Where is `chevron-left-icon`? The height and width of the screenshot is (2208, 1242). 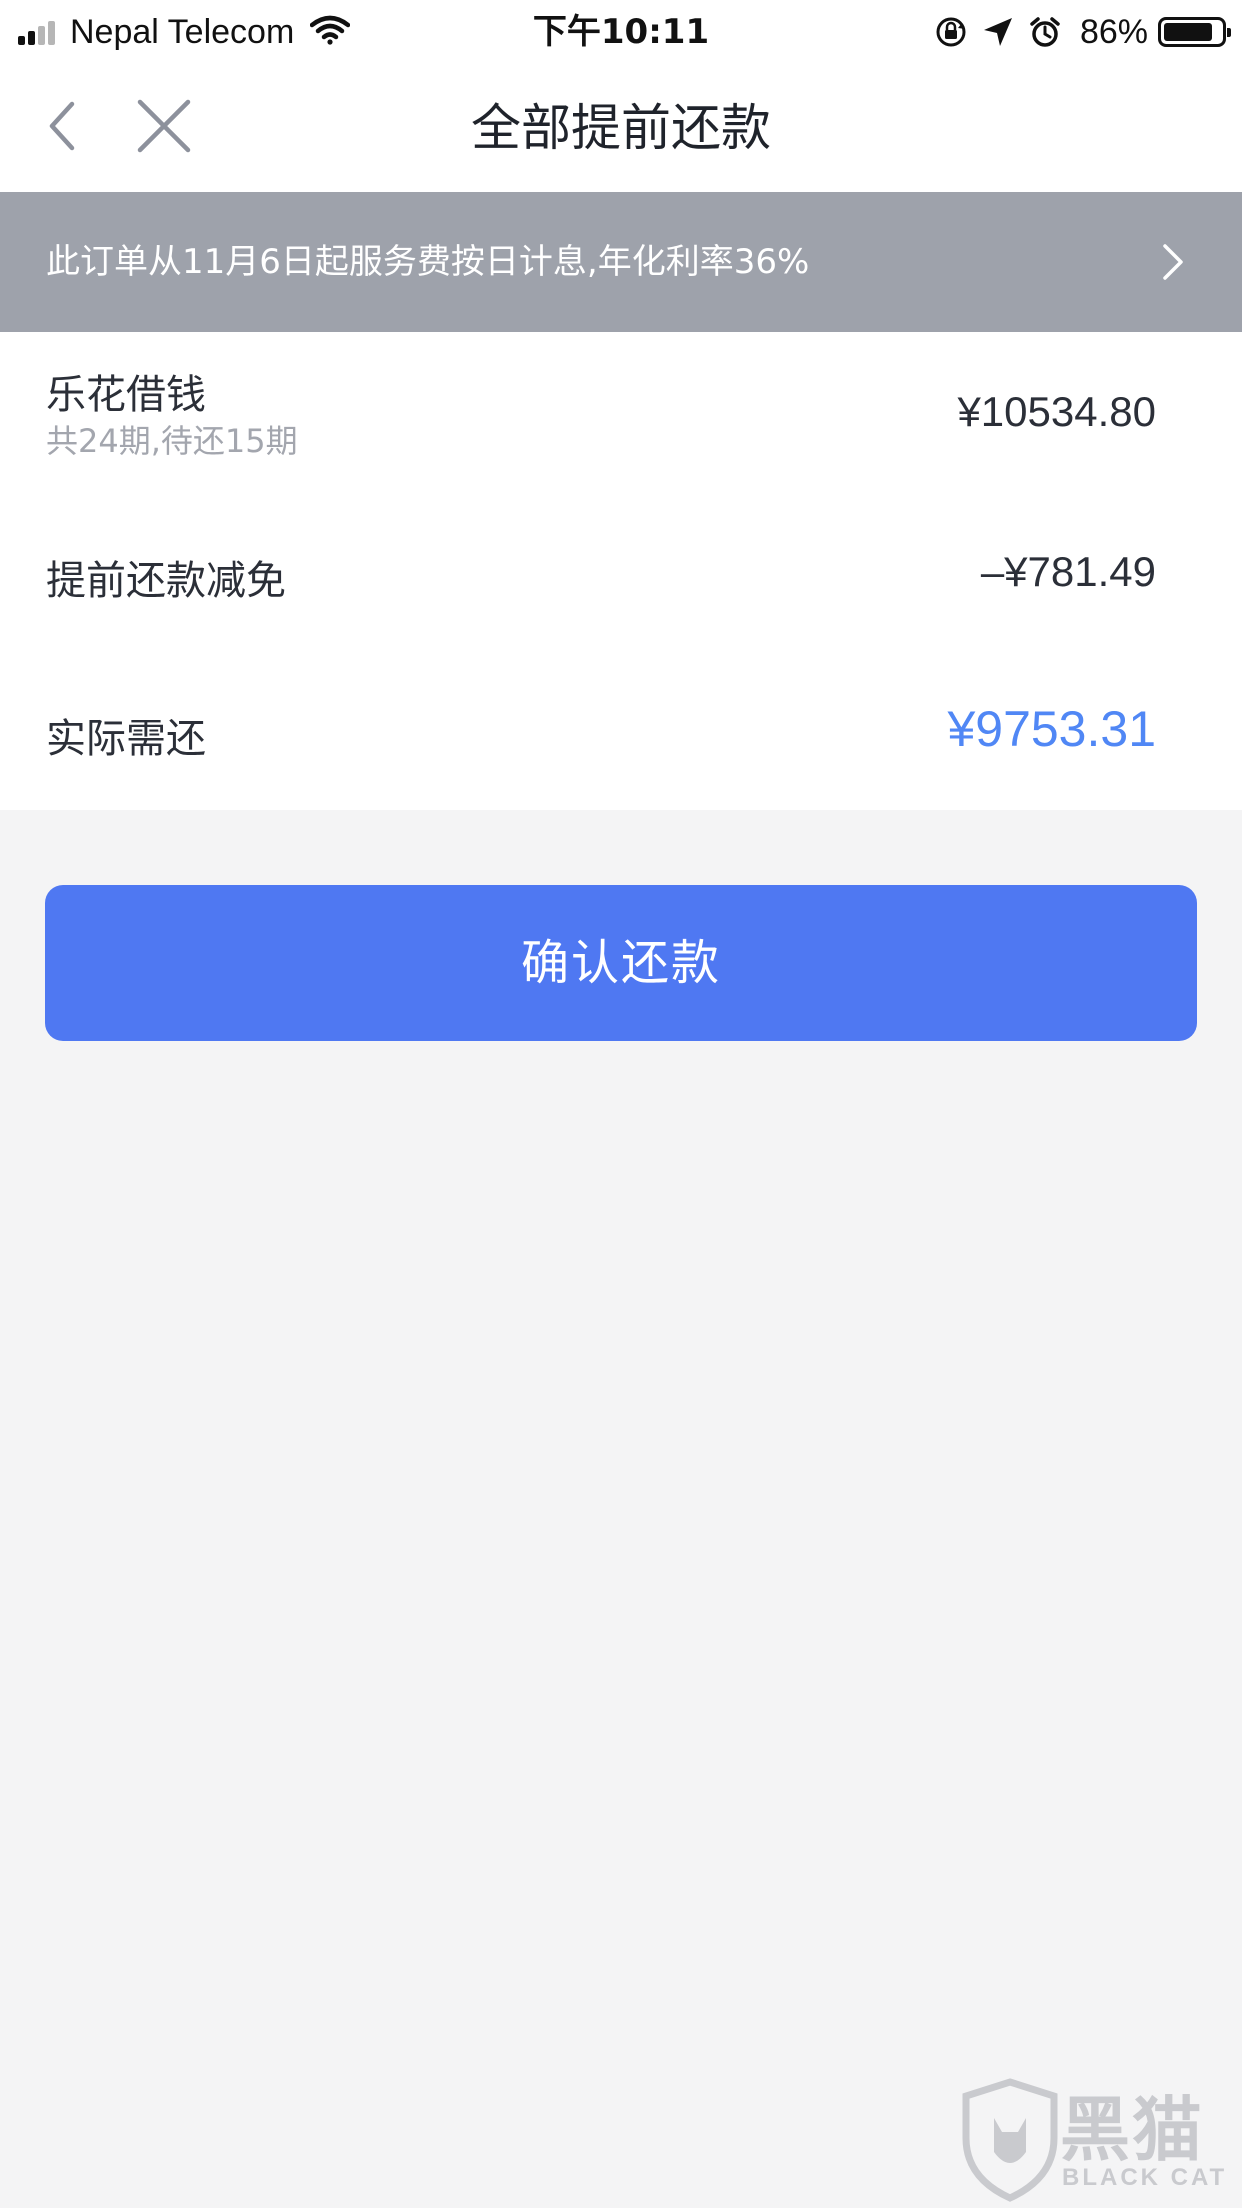
chevron-left-icon is located at coordinates (62, 126).